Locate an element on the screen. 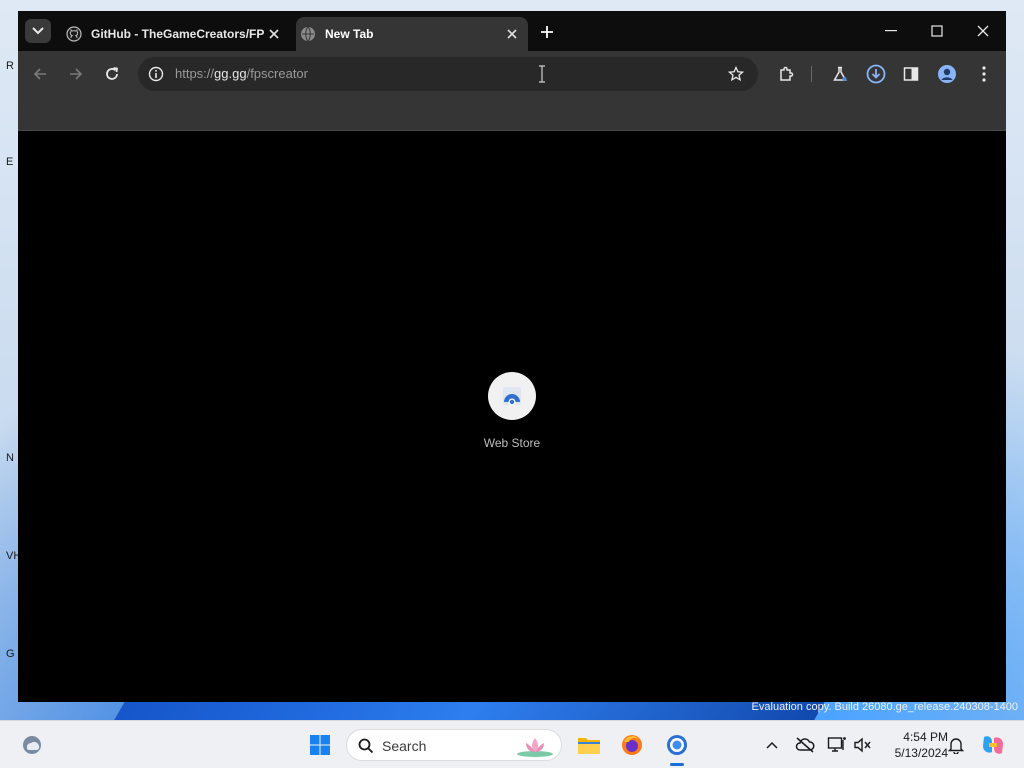  firefox-icon is located at coordinates (632, 745).